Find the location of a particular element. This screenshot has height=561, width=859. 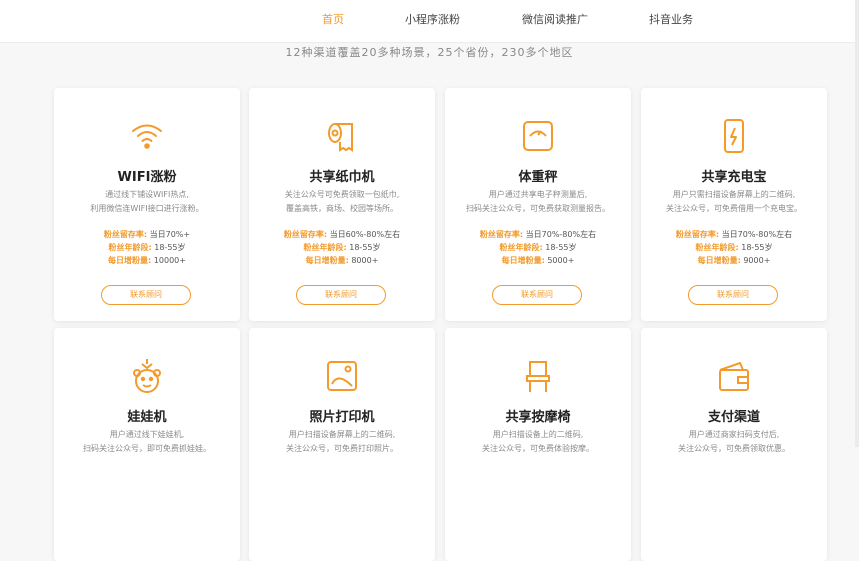

card-stat: 粉丝留存率: 当日60%-80%左右 is located at coordinates (342, 234).